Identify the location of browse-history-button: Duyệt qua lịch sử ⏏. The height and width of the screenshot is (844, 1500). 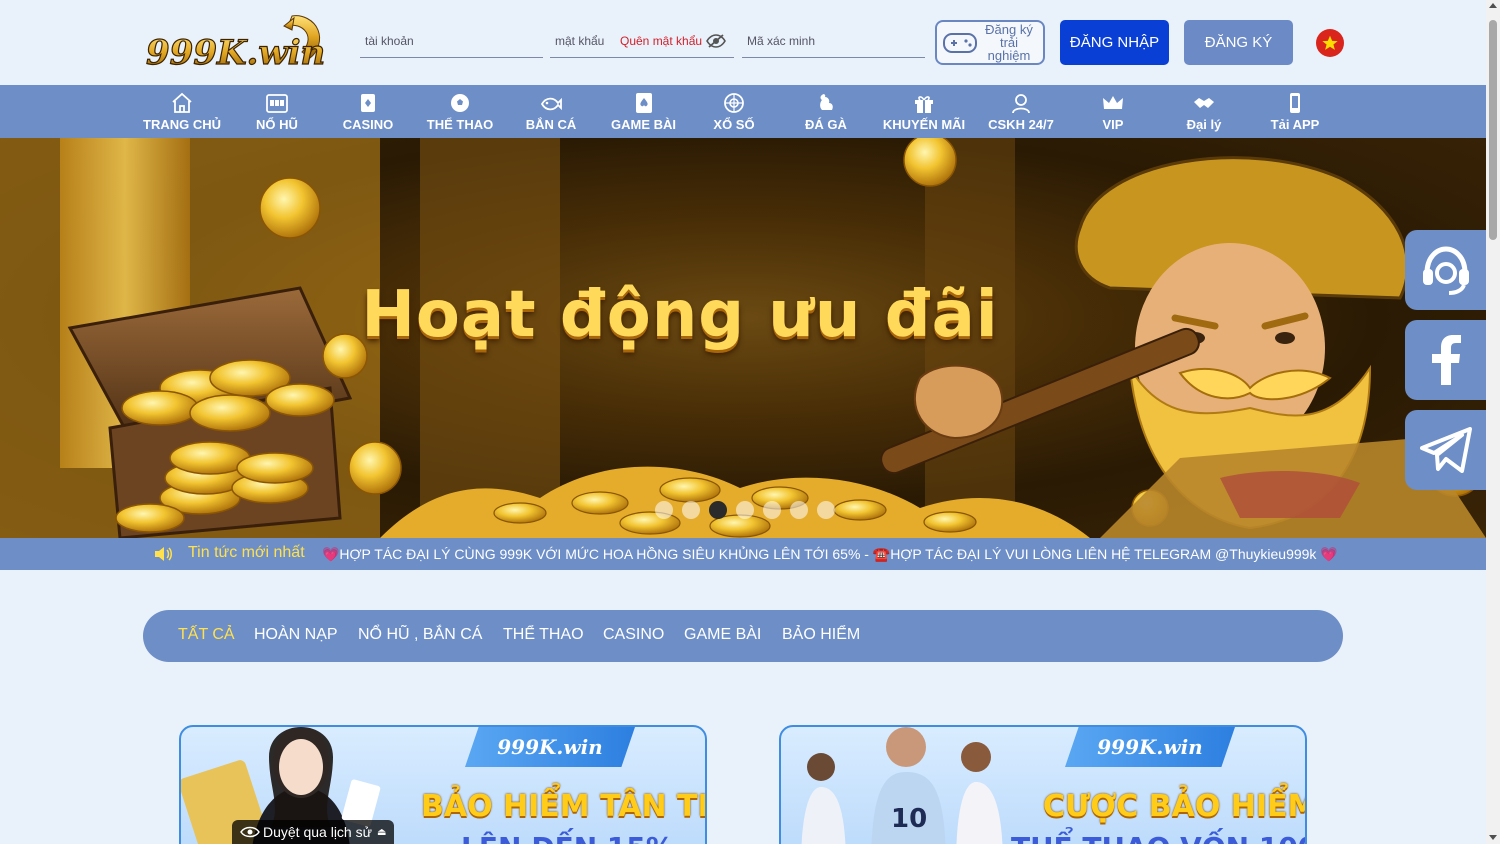
(313, 832).